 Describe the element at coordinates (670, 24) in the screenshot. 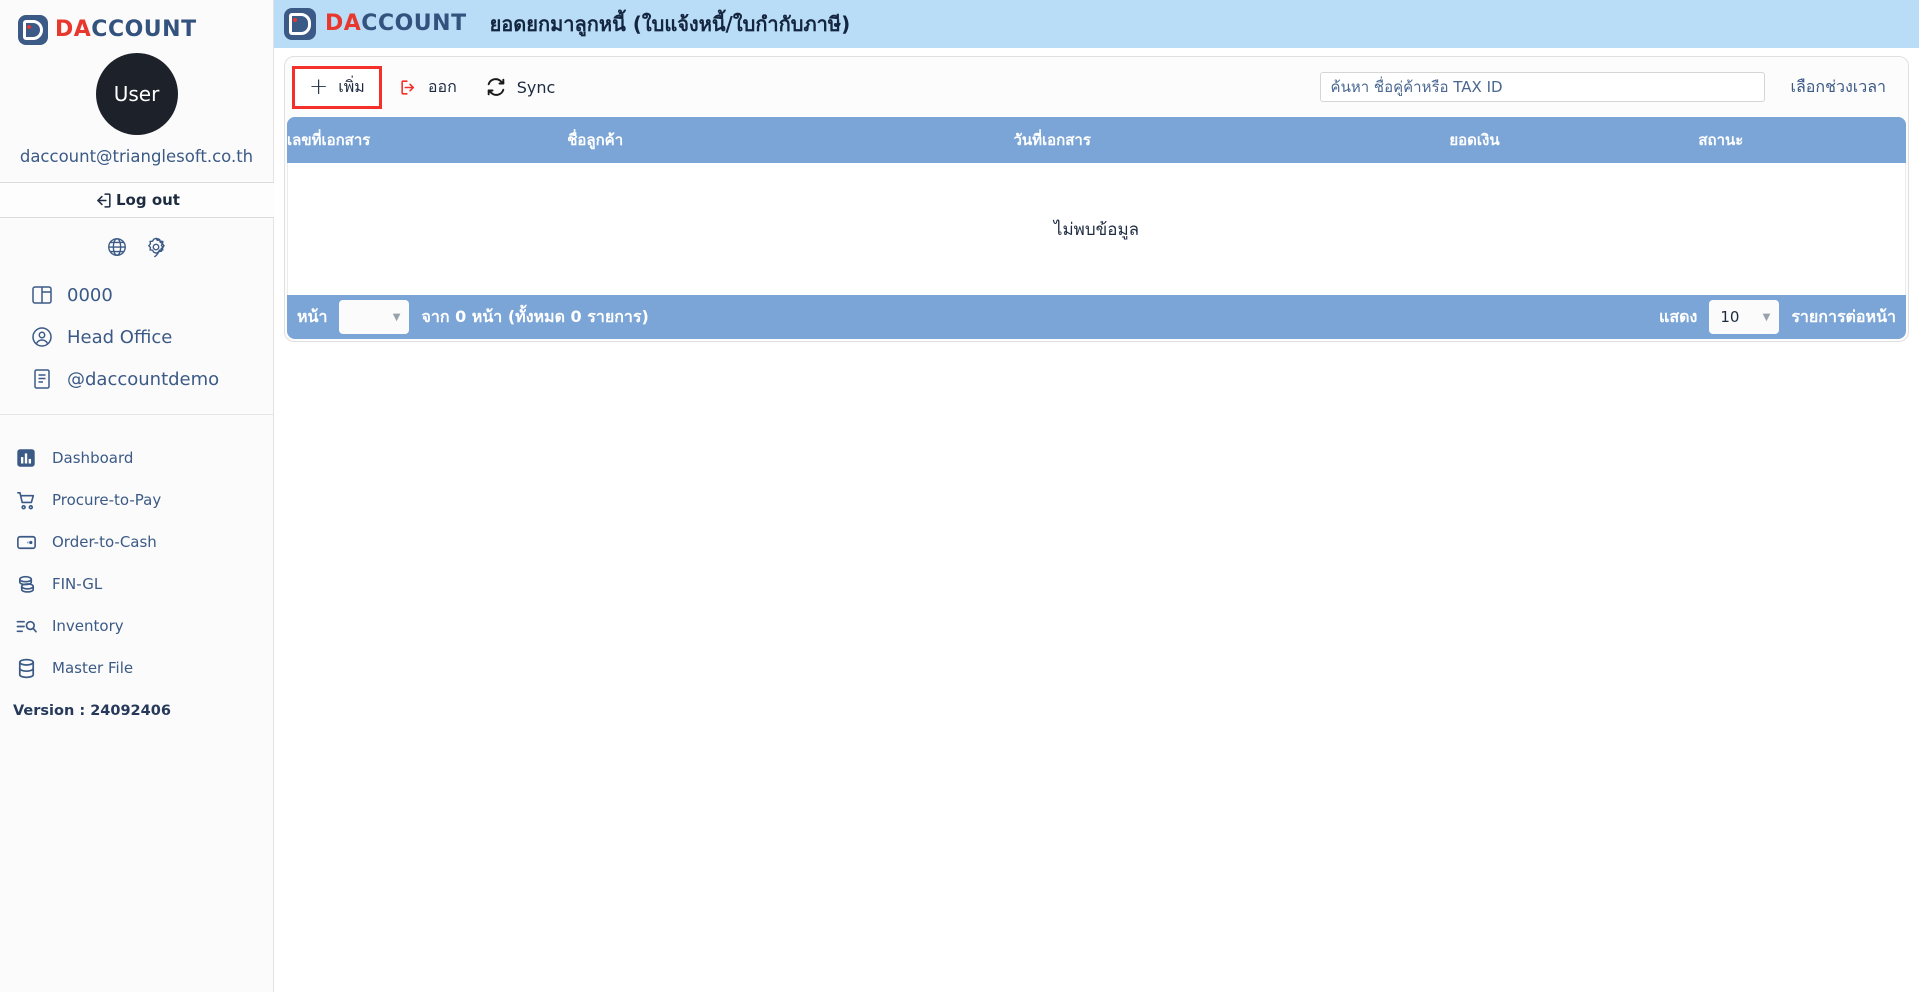

I see `page-title: ยอดยกมาลูกหนี้ (ใบแจ้งหนี้/ใบกำกับภาษี)` at that location.